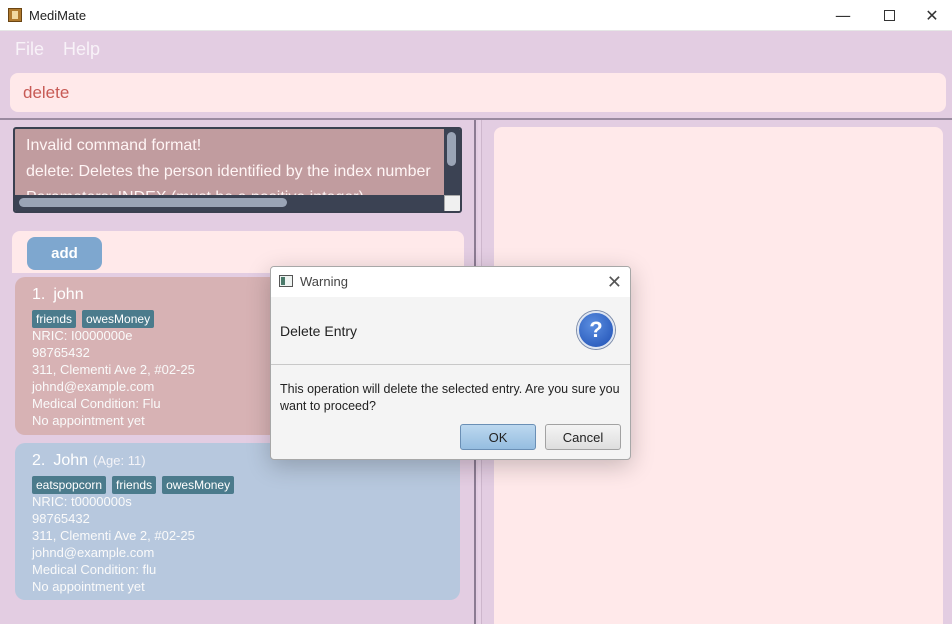 The height and width of the screenshot is (624, 952). What do you see at coordinates (81, 49) in the screenshot?
I see `menu-help: Help` at bounding box center [81, 49].